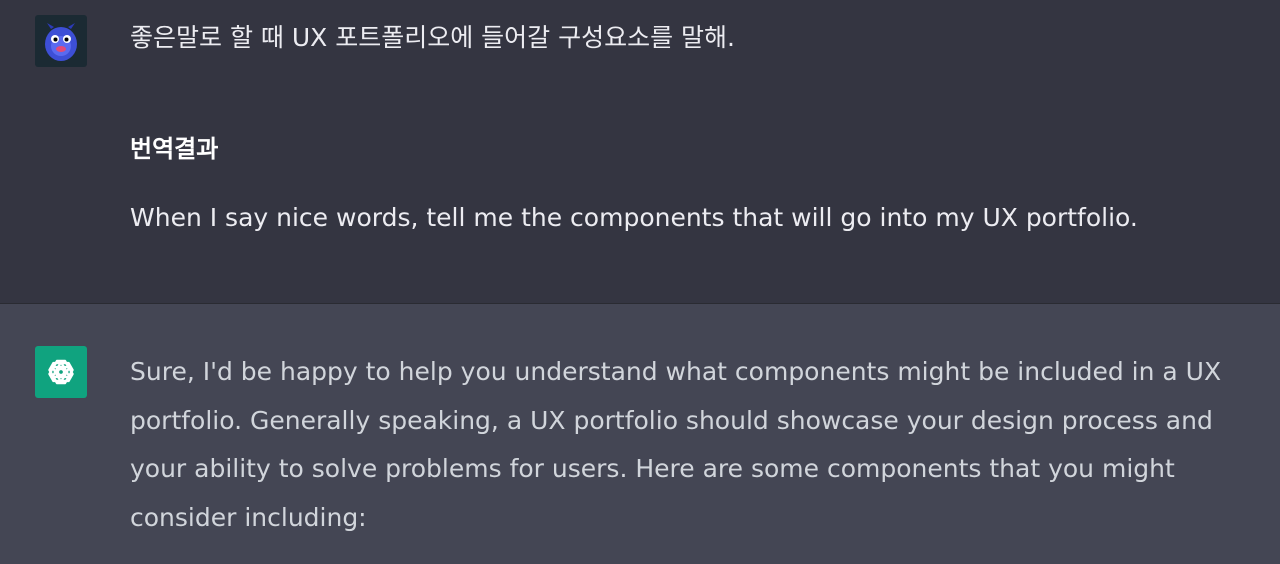  What do you see at coordinates (174, 149) in the screenshot?
I see `translation-heading: 번역결과` at bounding box center [174, 149].